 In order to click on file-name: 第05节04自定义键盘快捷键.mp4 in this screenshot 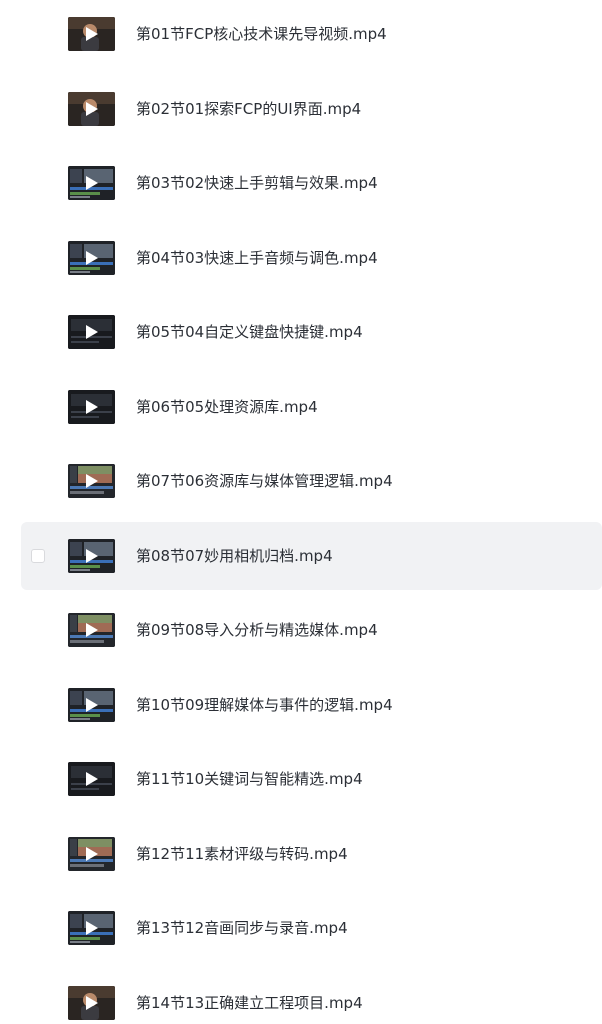, I will do `click(249, 332)`.